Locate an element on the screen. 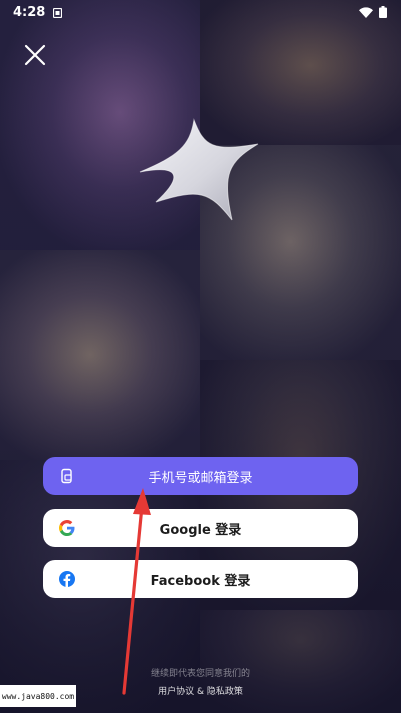 The image size is (401, 713). google-icon is located at coordinates (67, 528).